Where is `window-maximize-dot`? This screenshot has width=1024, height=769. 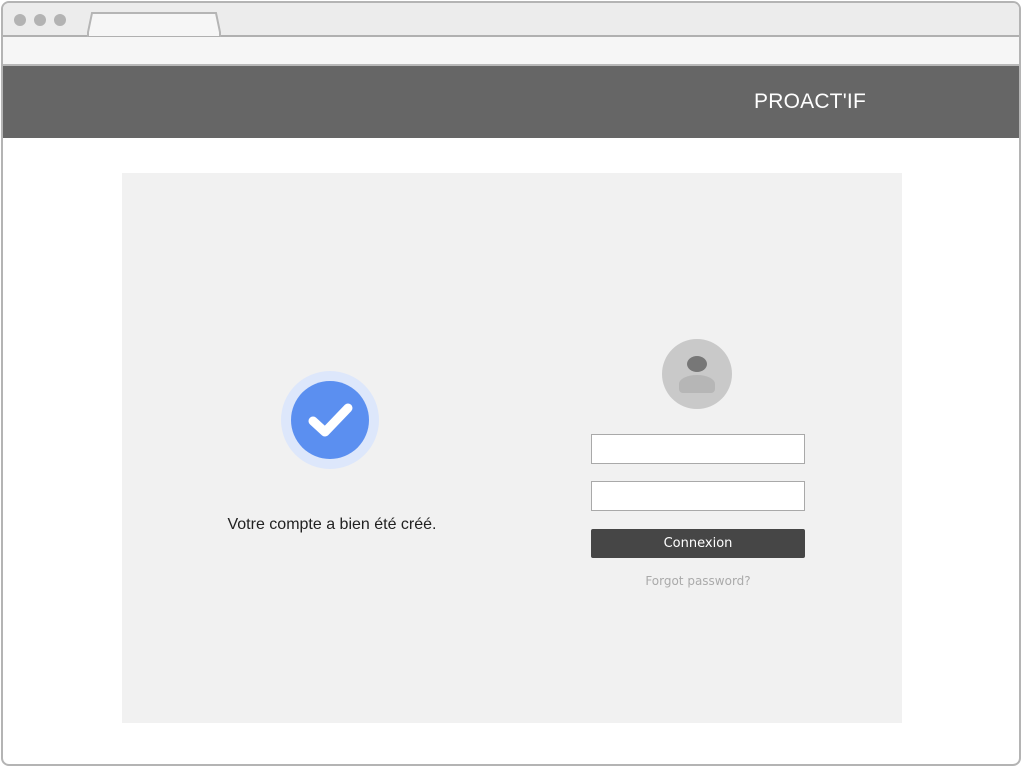 window-maximize-dot is located at coordinates (60, 20).